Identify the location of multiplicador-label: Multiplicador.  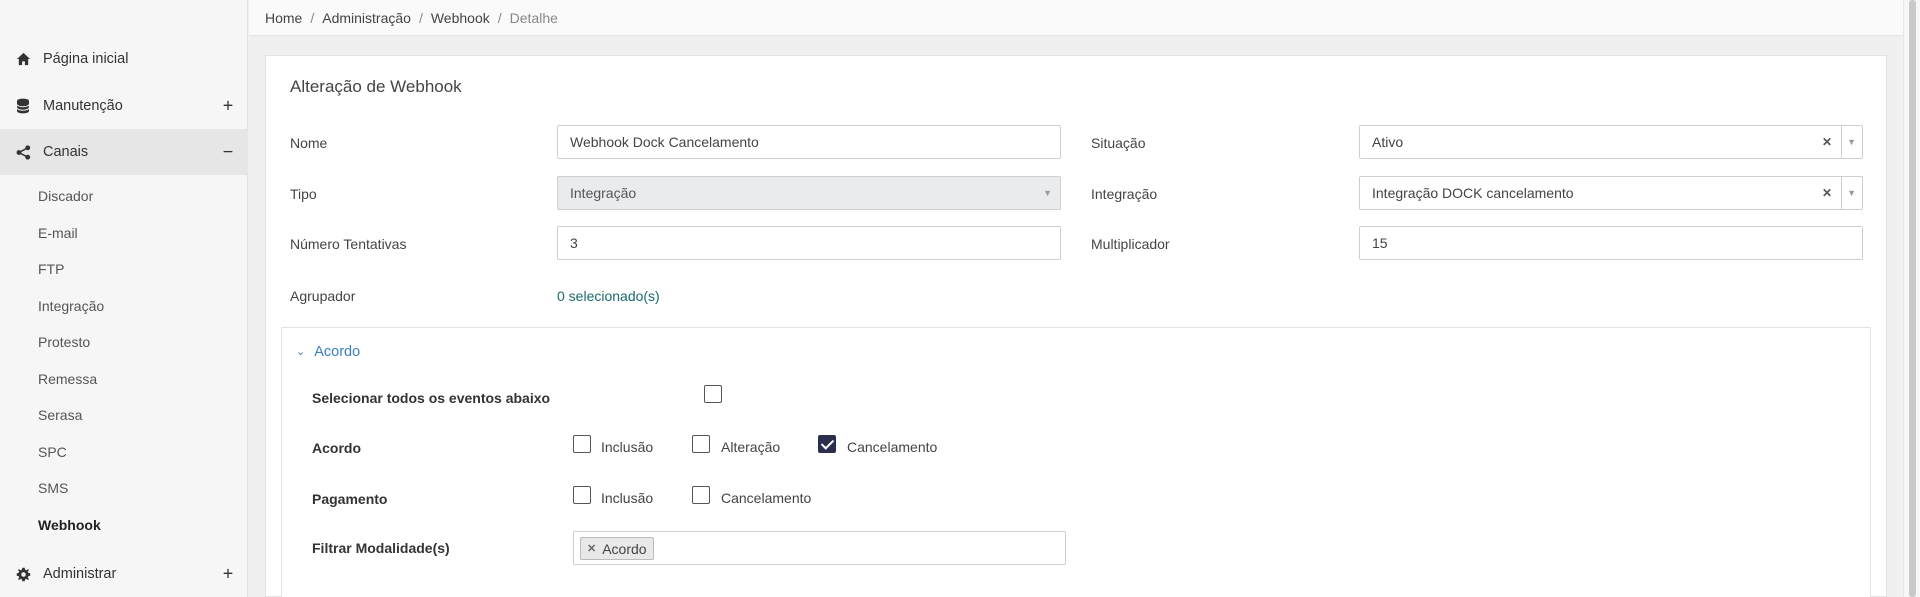
(1130, 244).